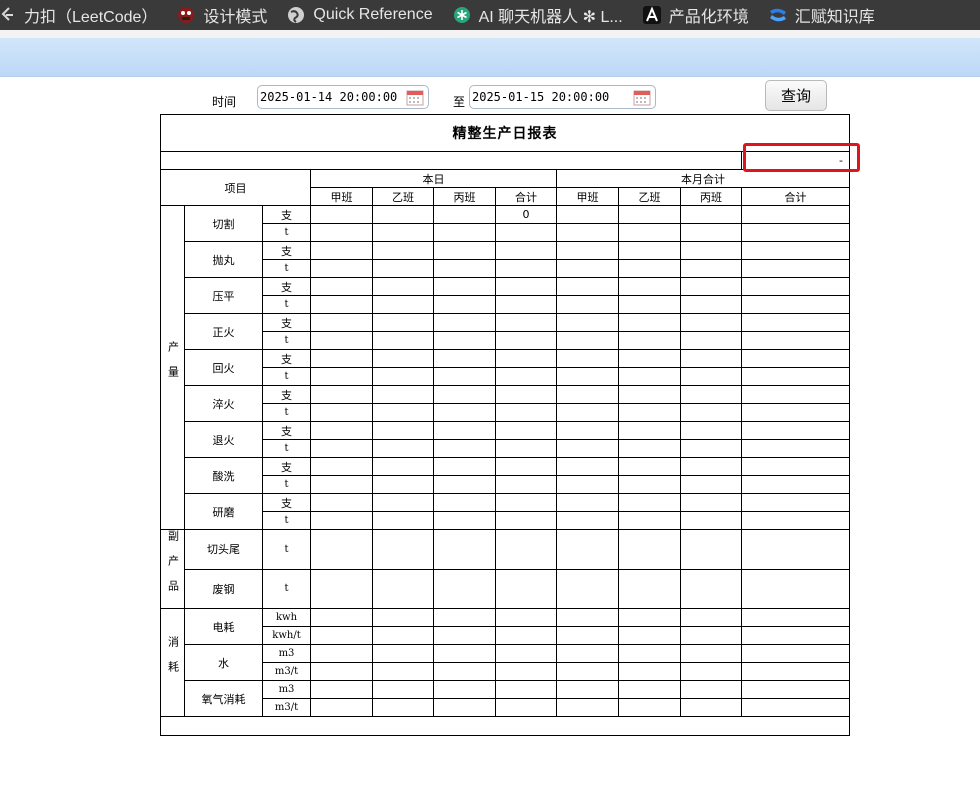  I want to click on table-row: 研磨支, so click(505, 511).